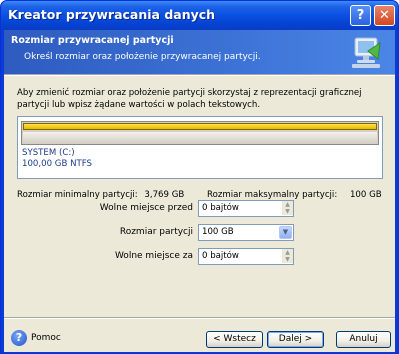 The image size is (399, 354). Describe the element at coordinates (287, 208) in the screenshot. I see `free-before-spinner: ▲ ▼` at that location.